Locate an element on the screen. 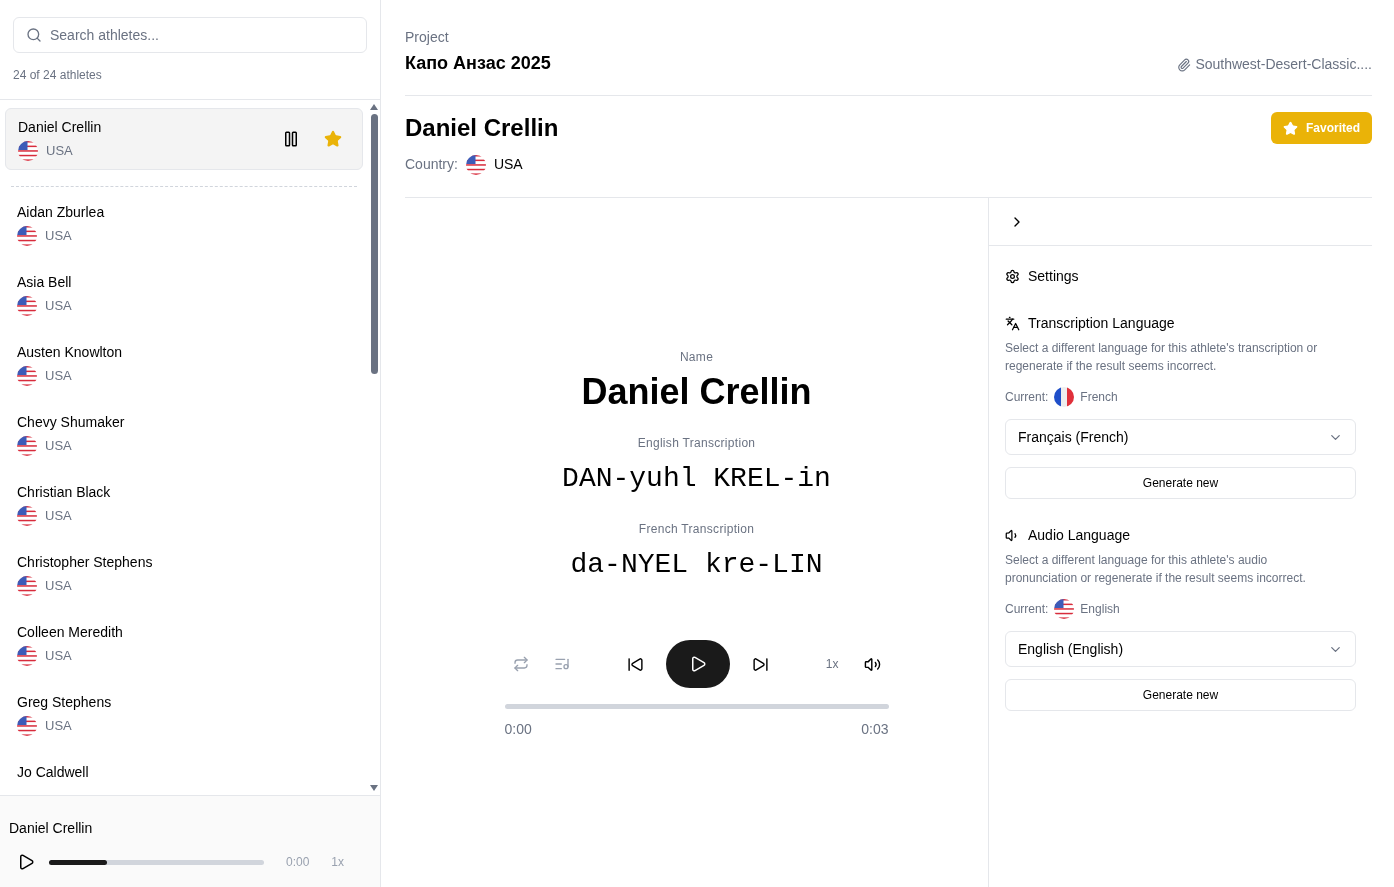  athlete-item: Colleen Meredith USA is located at coordinates (184, 645).